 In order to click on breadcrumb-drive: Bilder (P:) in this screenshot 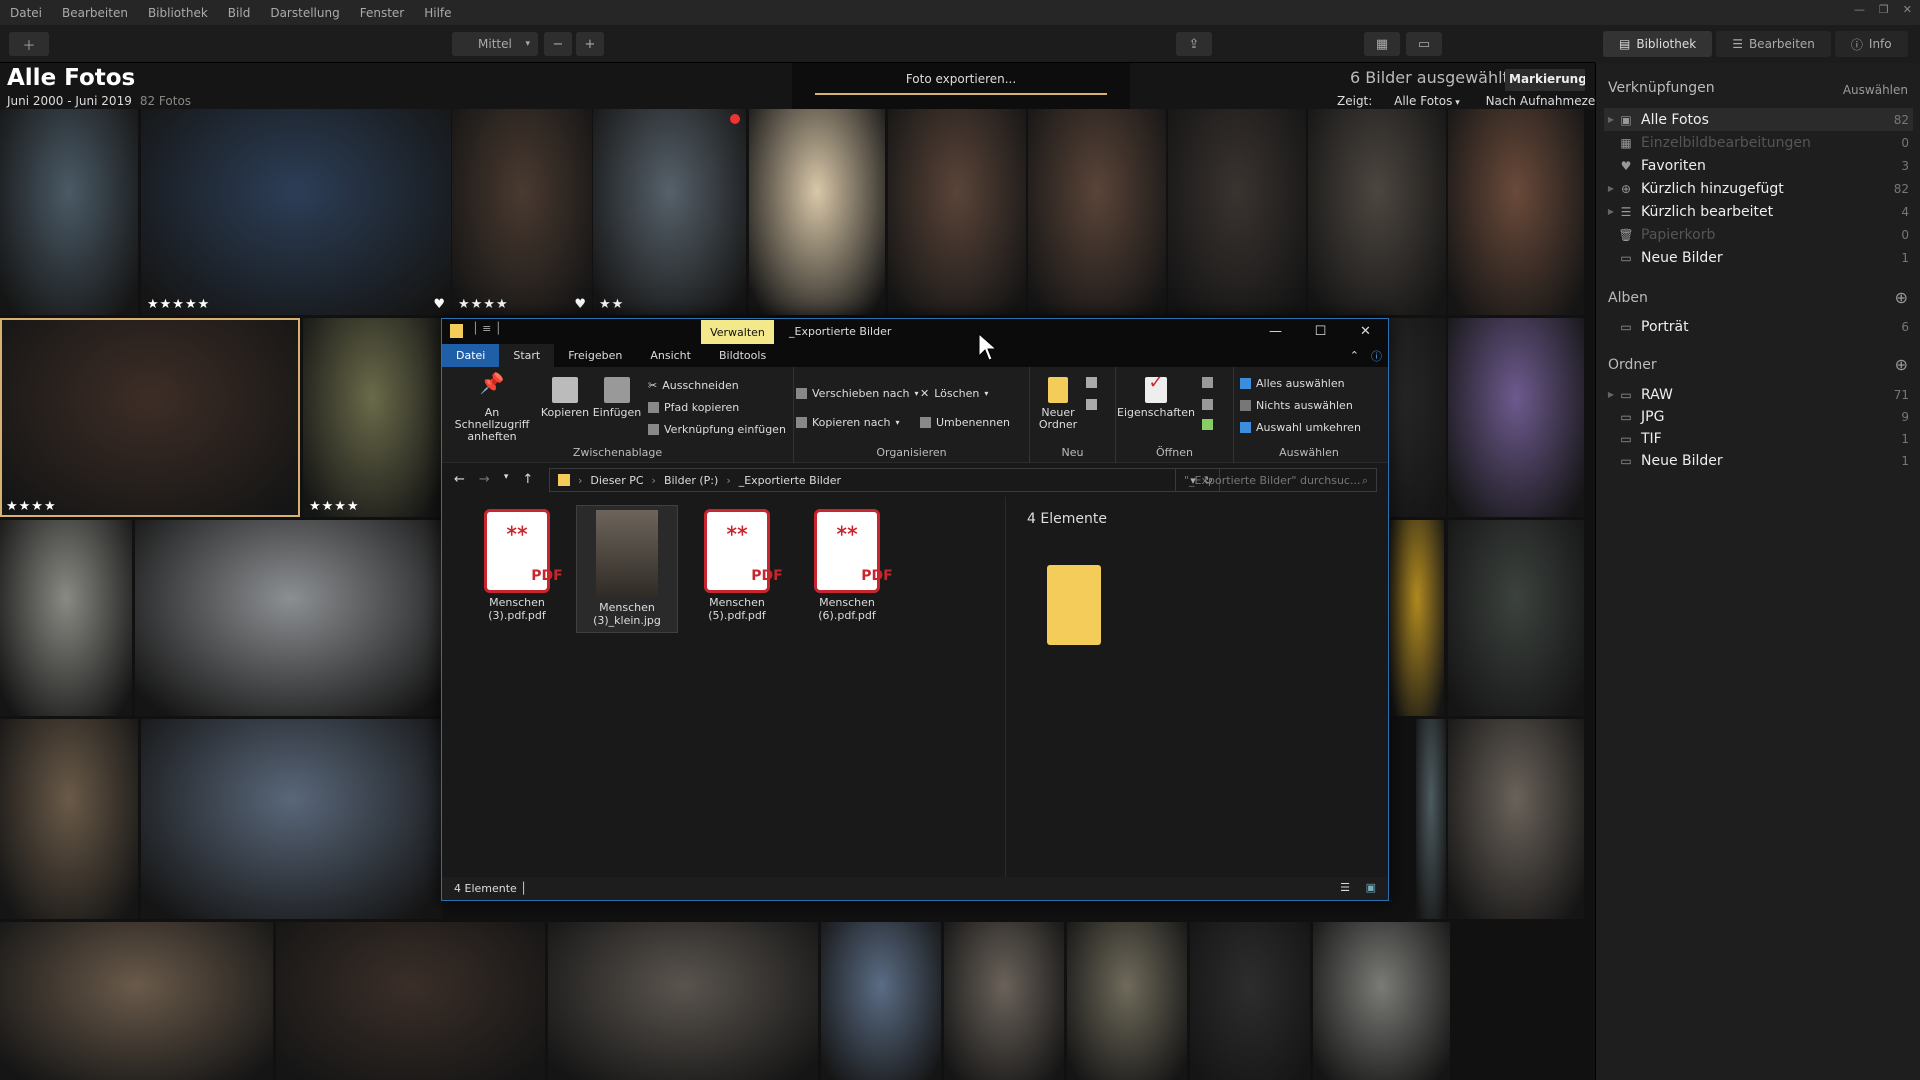, I will do `click(691, 480)`.